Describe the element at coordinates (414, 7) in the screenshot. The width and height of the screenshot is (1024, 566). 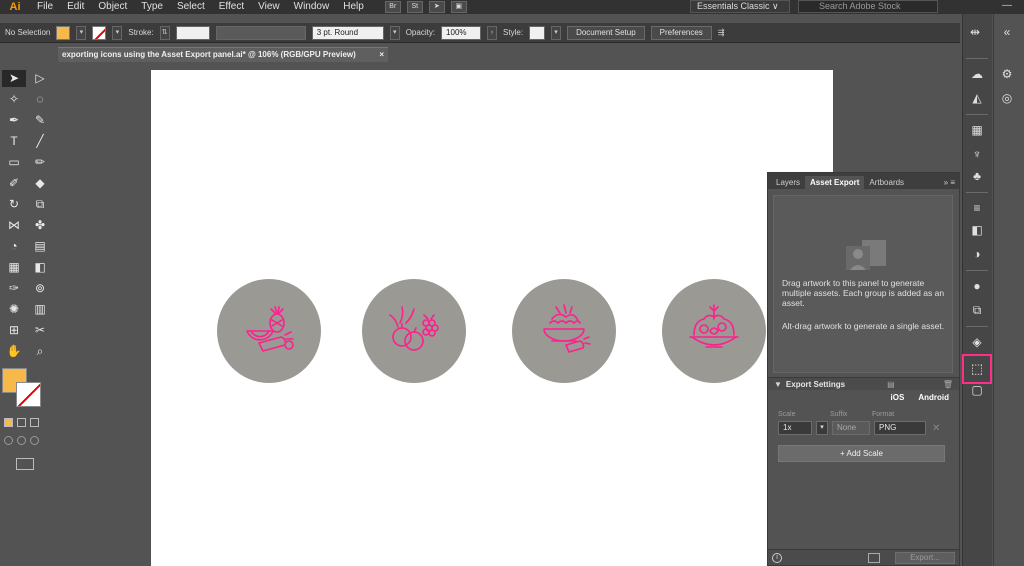
I see `stock-button: St` at that location.